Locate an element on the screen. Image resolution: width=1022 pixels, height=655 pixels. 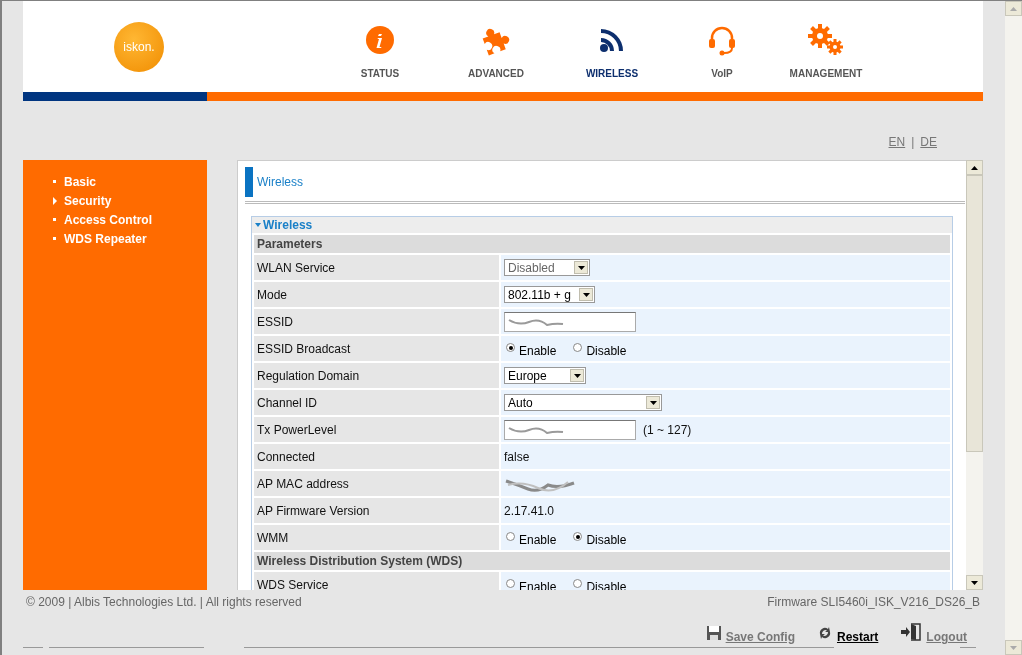
footer-link: Restart is located at coordinates (848, 632).